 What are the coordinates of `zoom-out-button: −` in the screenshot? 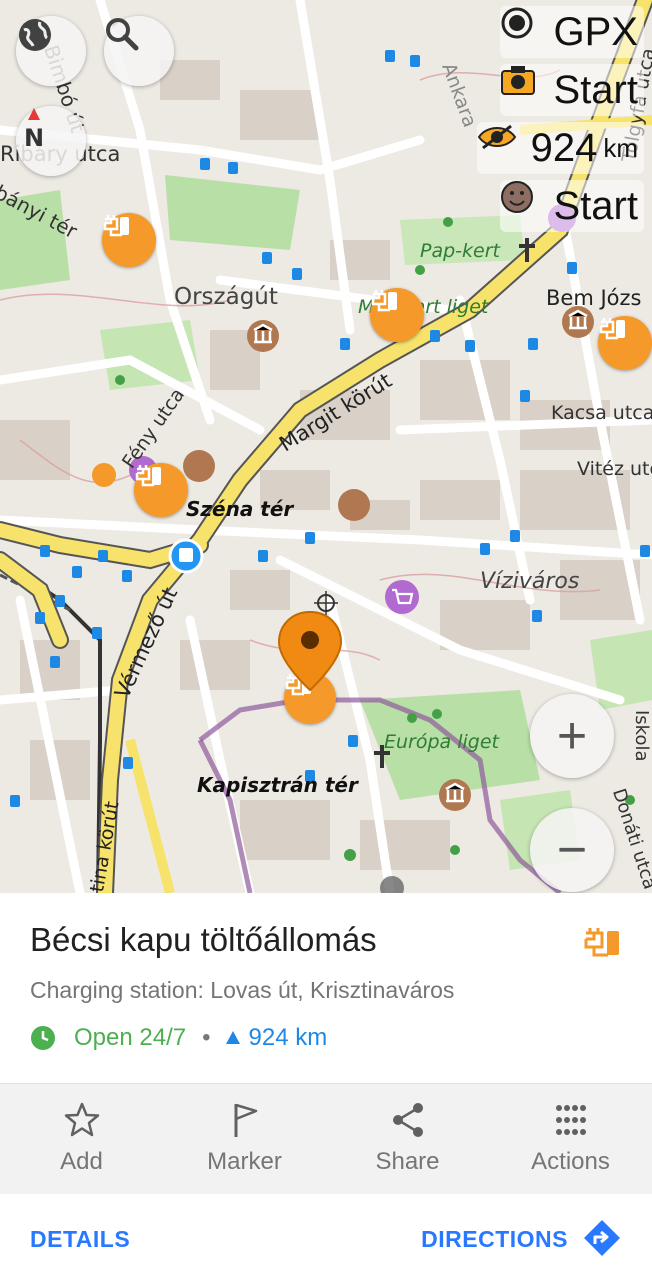 It's located at (572, 850).